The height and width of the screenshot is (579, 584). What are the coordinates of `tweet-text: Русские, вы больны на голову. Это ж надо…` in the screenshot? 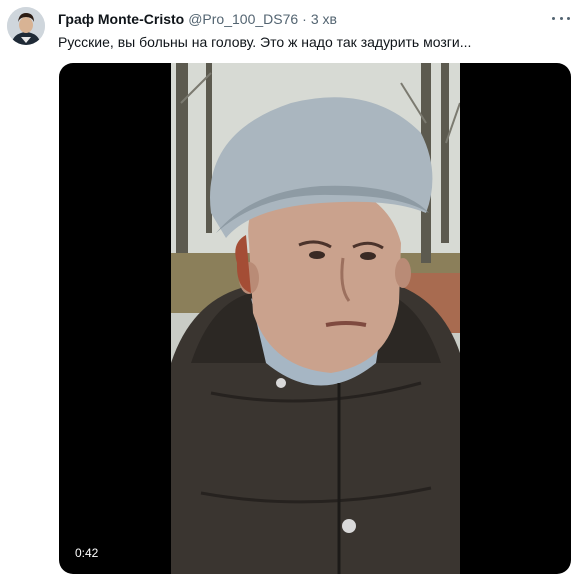 It's located at (265, 42).